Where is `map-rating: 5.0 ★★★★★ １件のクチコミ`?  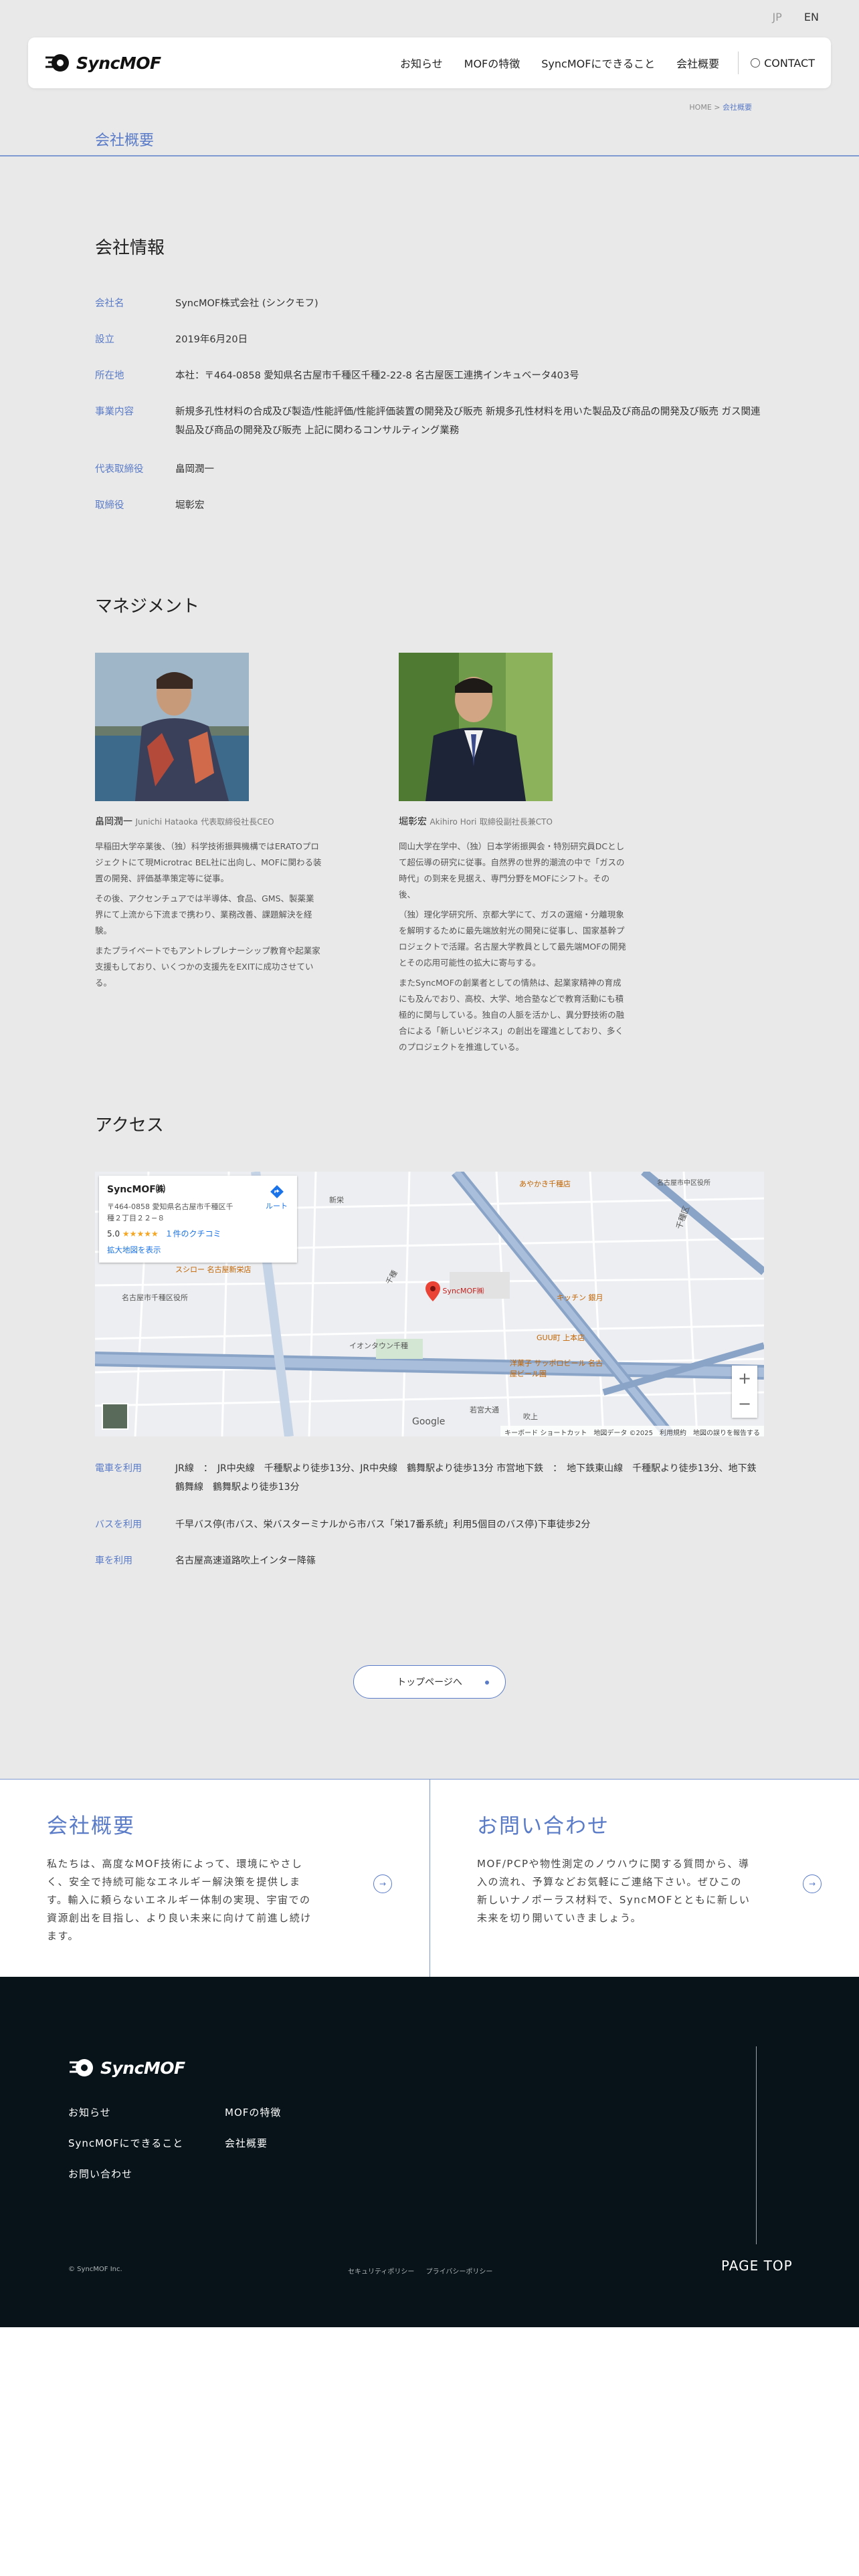
map-rating: 5.0 ★★★★★ １件のクチコミ is located at coordinates (198, 1233).